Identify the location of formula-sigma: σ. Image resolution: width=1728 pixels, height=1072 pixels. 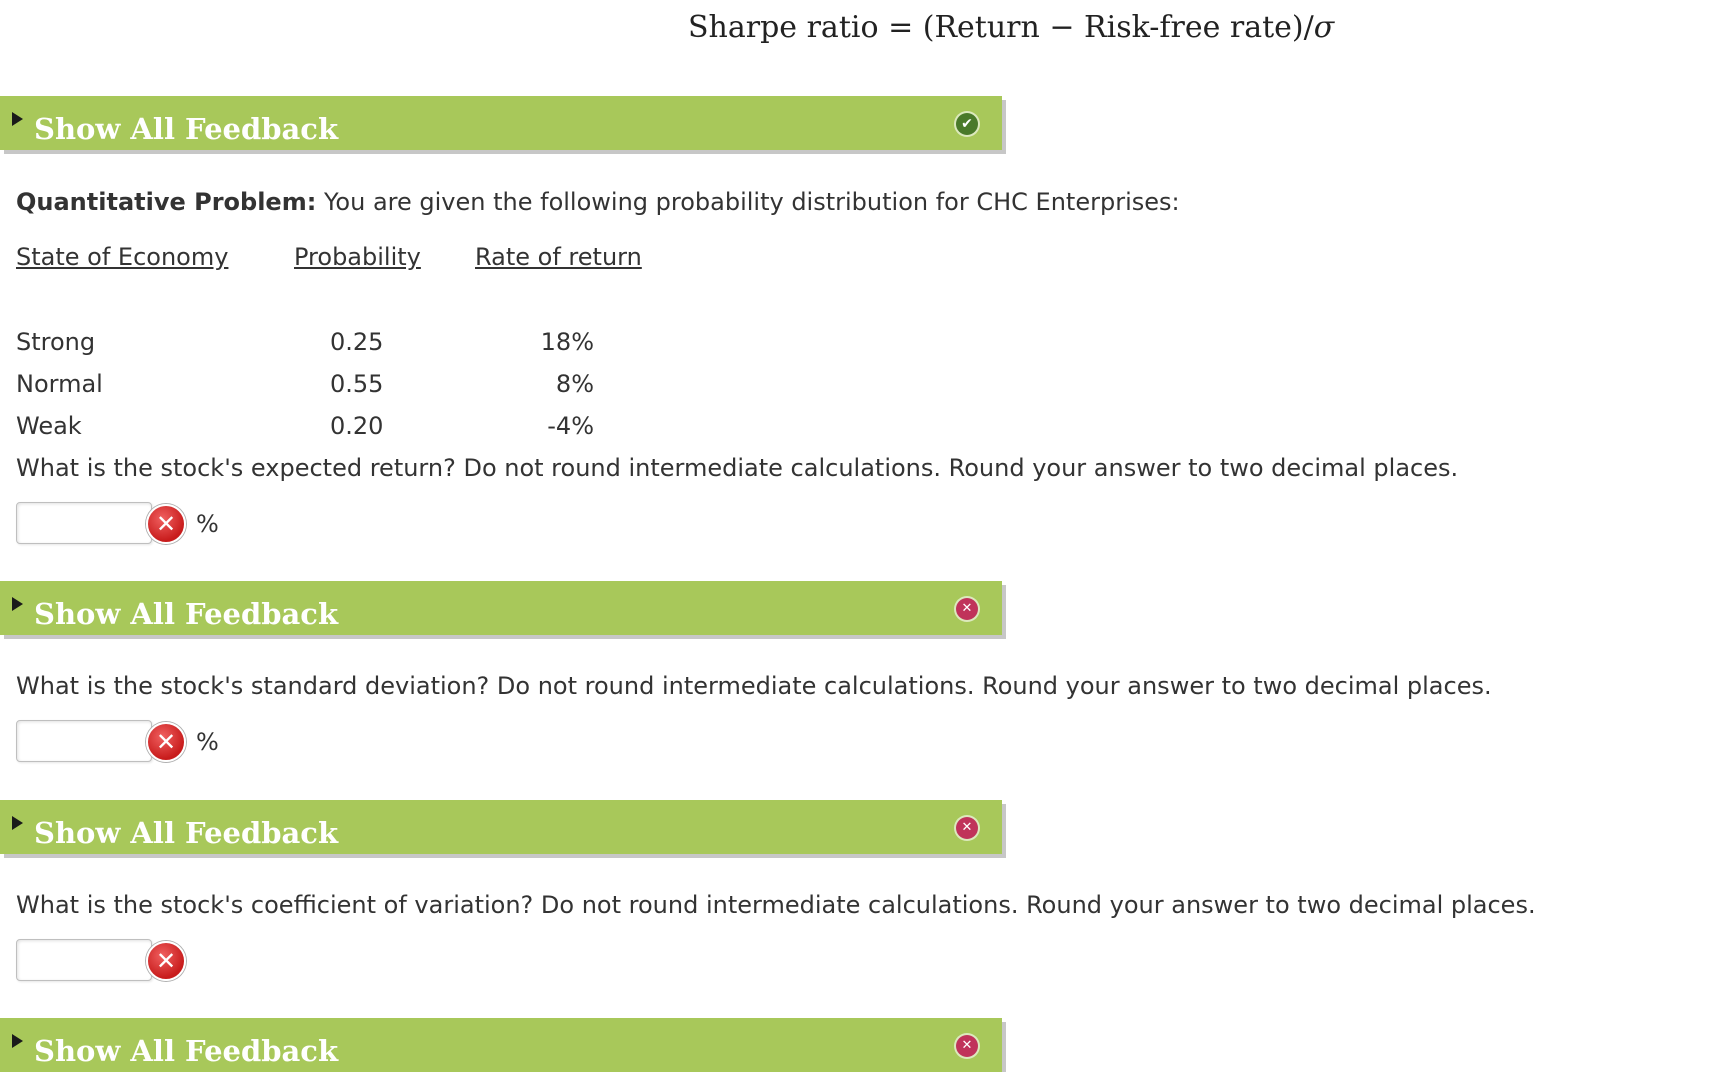
(1324, 27).